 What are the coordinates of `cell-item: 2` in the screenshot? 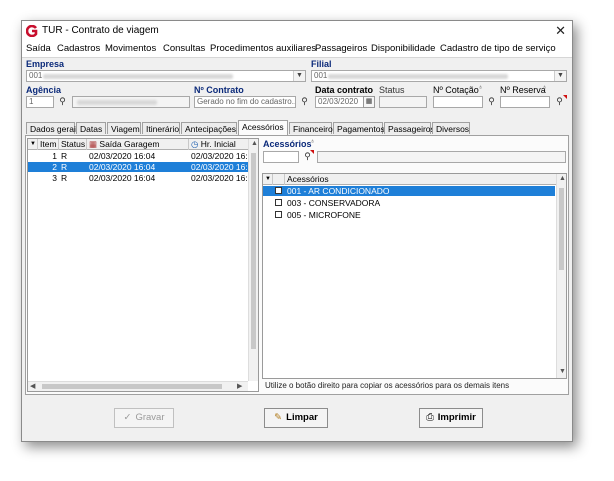 It's located at (54, 167).